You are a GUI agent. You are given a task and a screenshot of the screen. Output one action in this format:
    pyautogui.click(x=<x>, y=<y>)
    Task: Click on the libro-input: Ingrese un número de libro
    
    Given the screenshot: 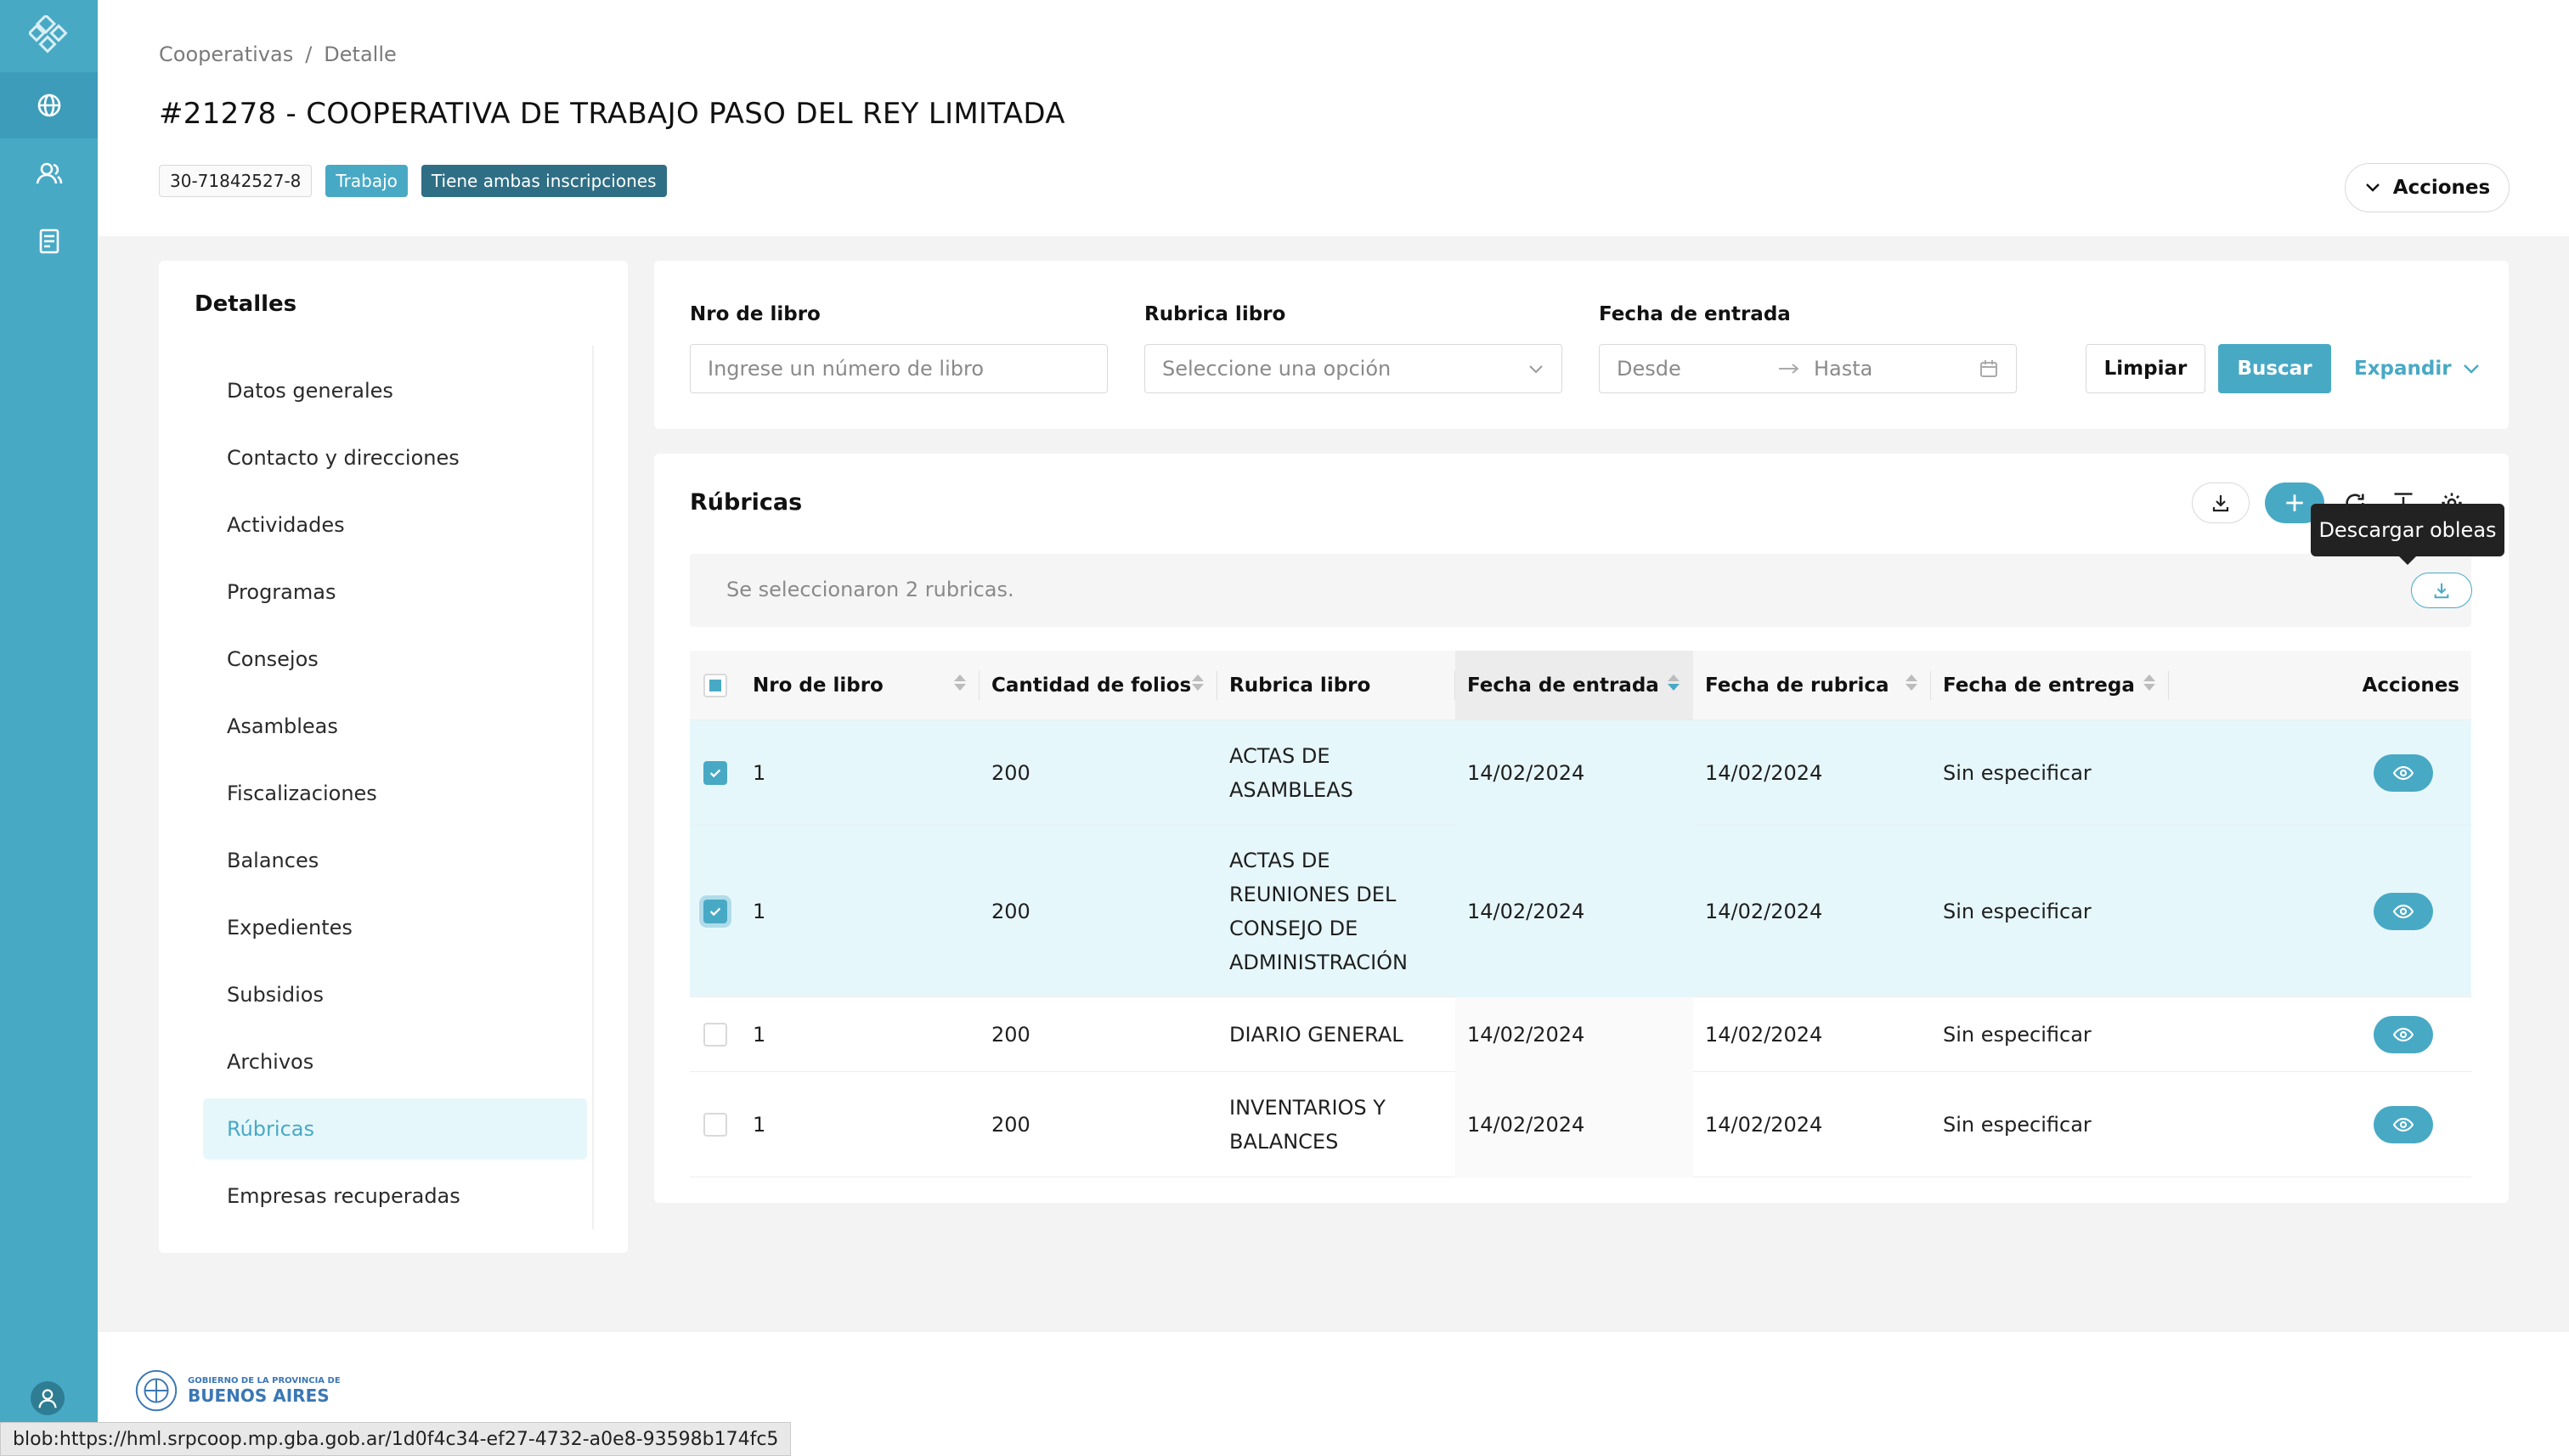 What is the action you would take?
    pyautogui.click(x=899, y=368)
    